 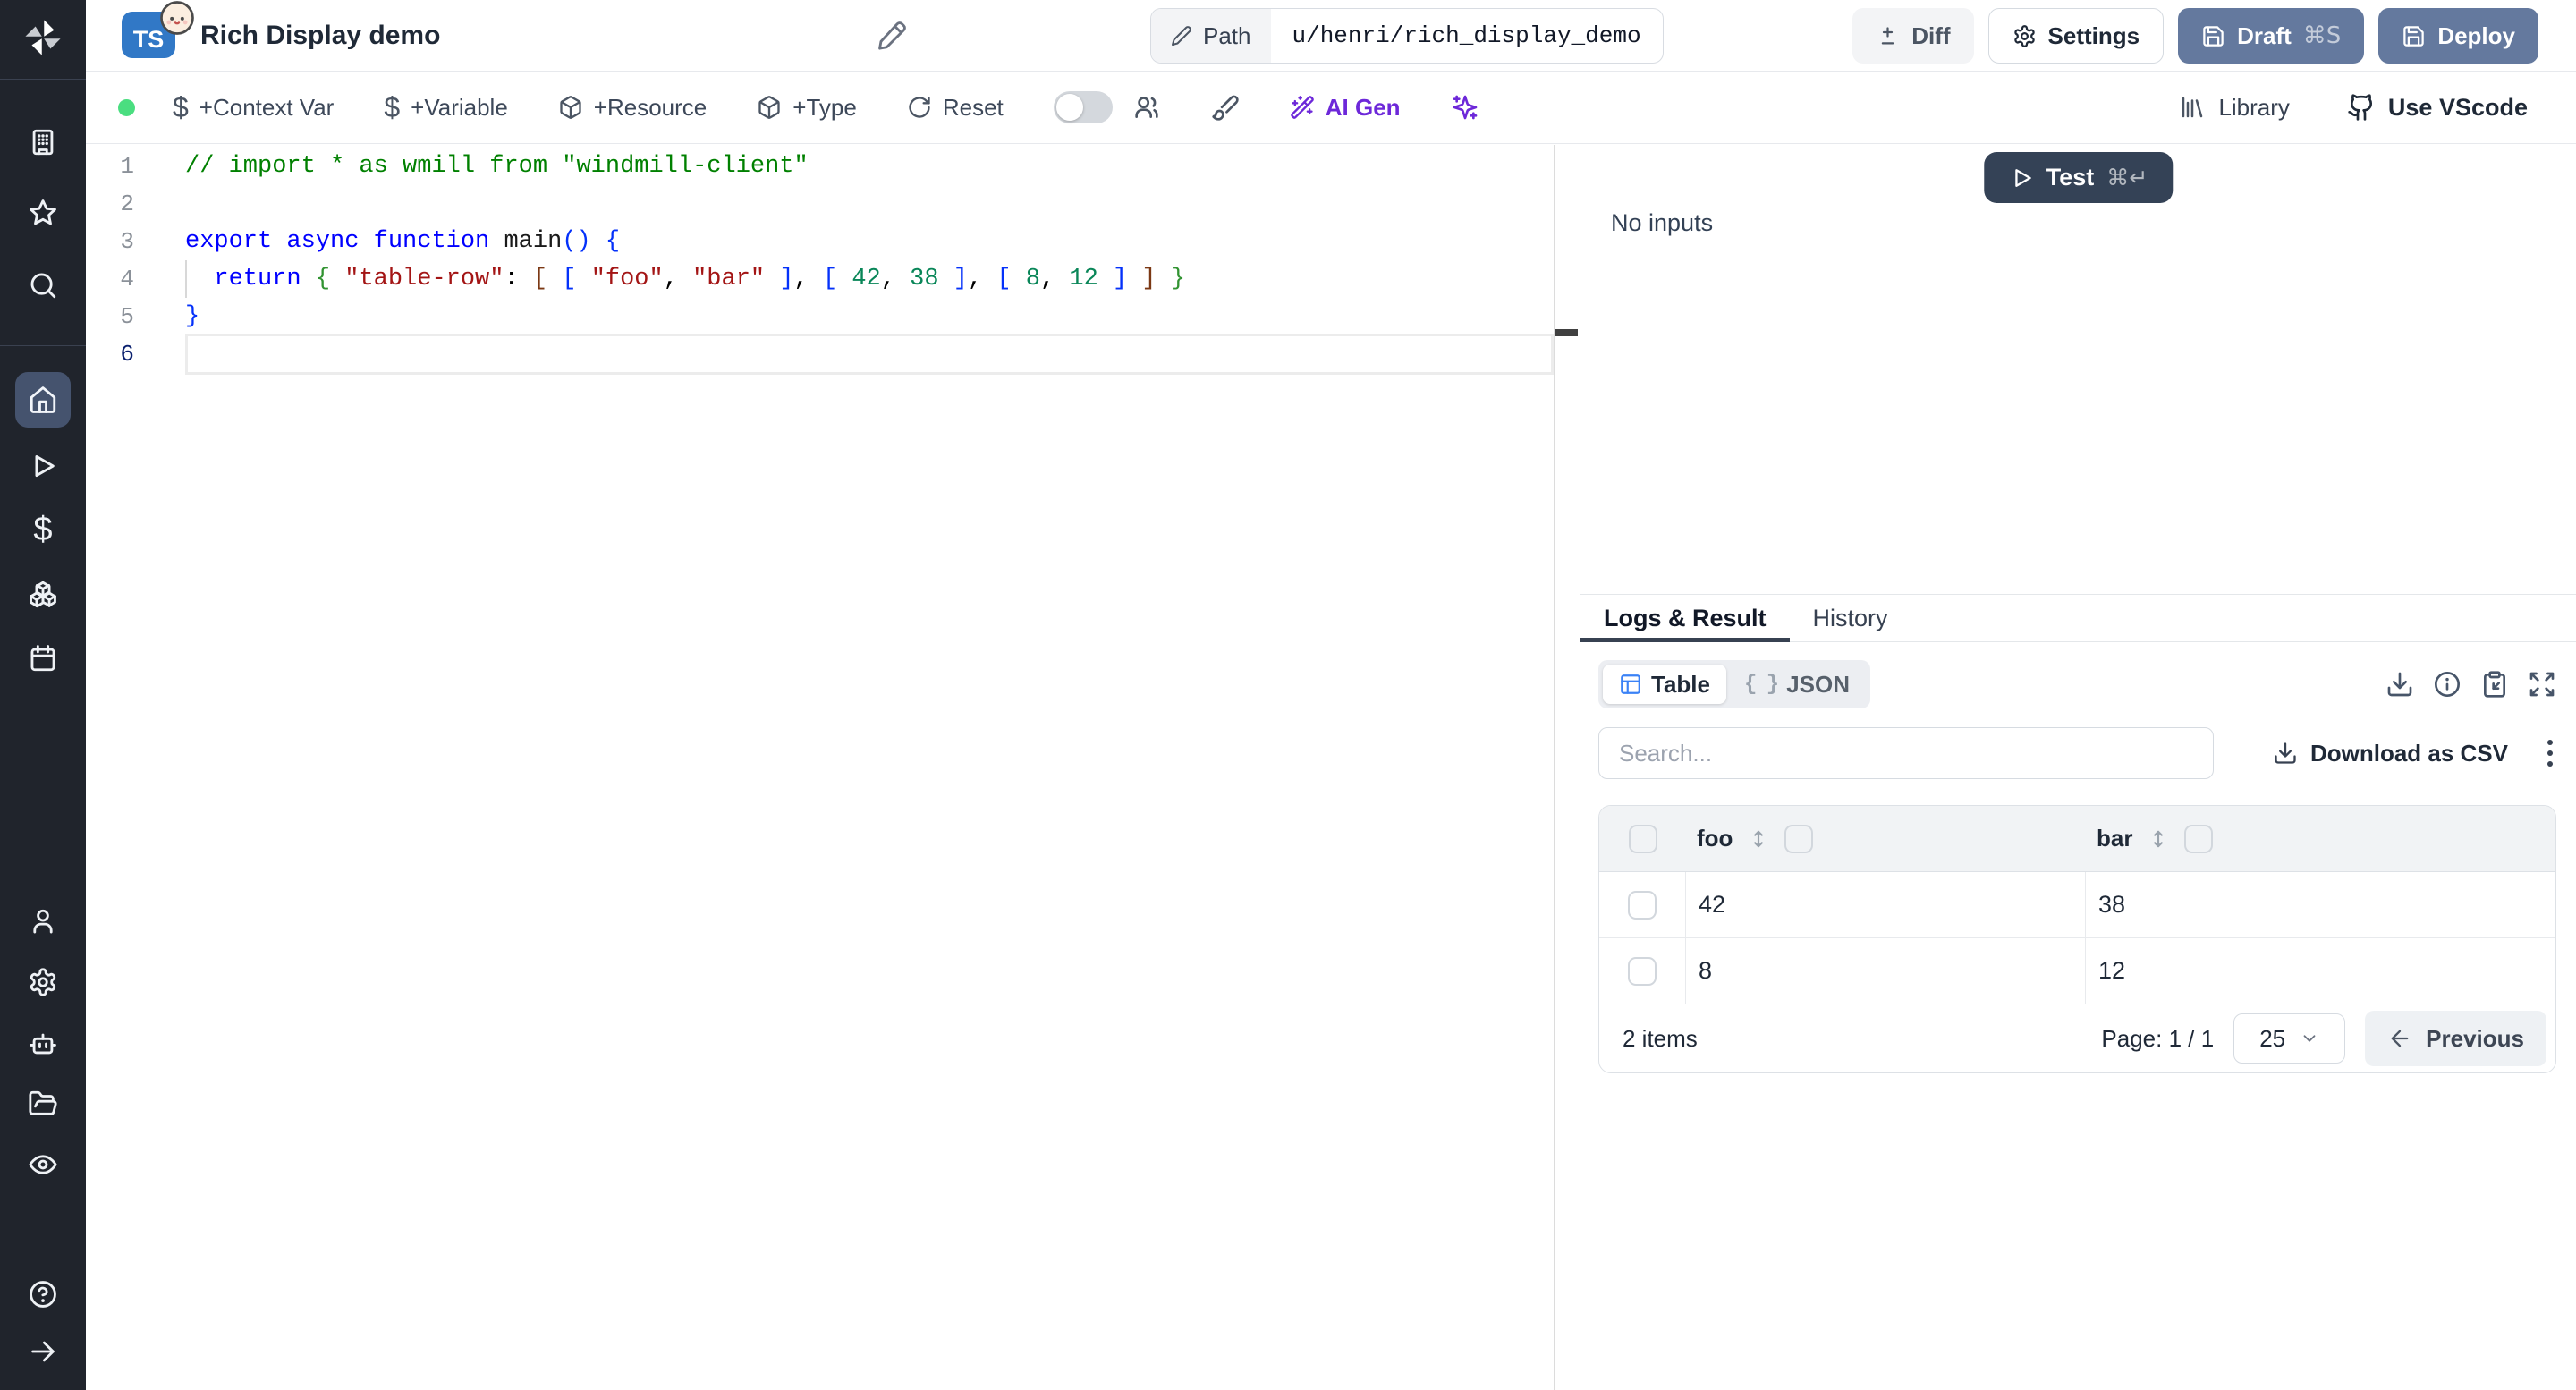 I want to click on diff-mode-toggle, so click(x=1083, y=107).